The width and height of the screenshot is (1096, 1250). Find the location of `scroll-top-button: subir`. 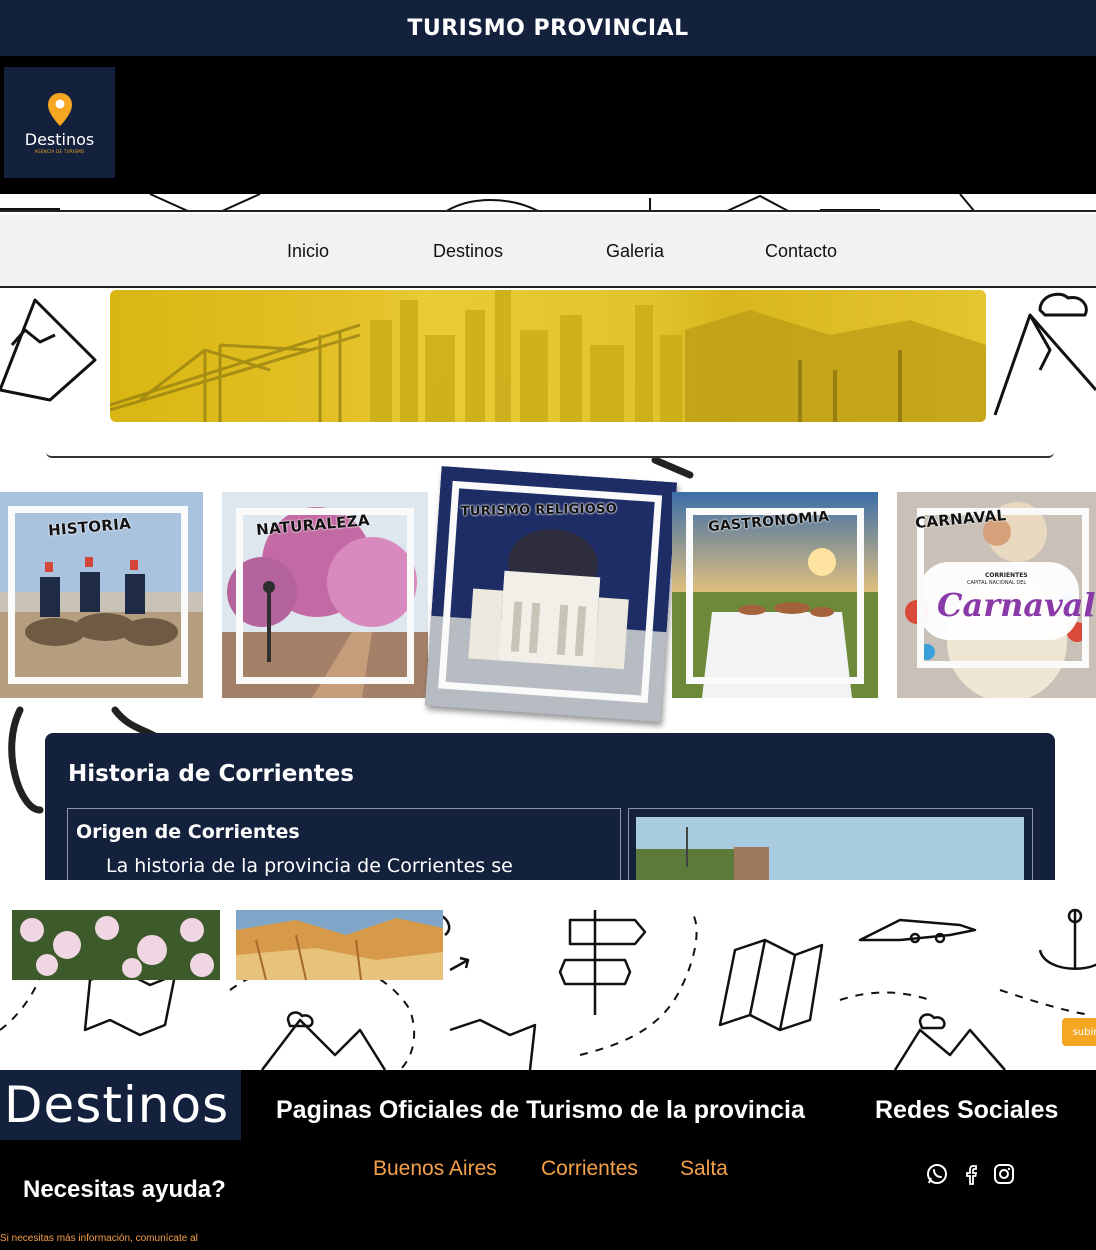

scroll-top-button: subir is located at coordinates (1079, 1032).